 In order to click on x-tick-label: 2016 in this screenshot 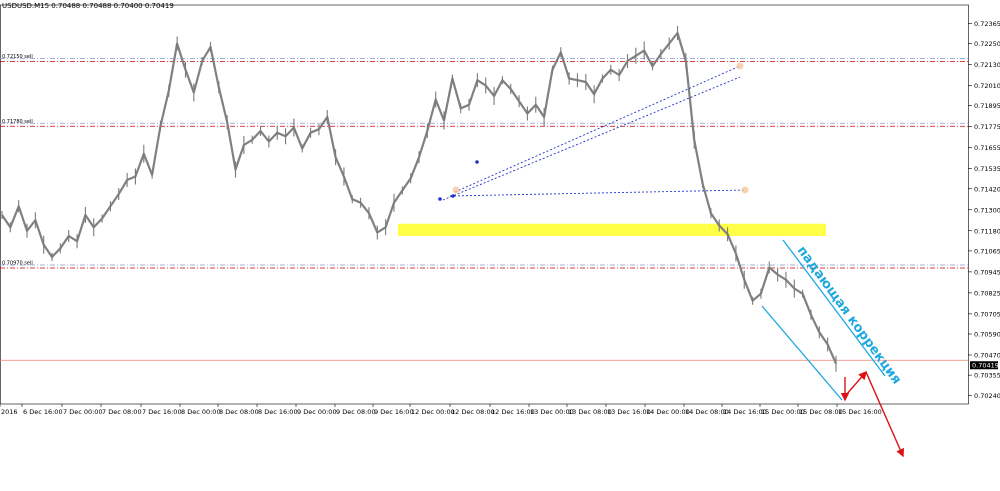, I will do `click(9, 412)`.